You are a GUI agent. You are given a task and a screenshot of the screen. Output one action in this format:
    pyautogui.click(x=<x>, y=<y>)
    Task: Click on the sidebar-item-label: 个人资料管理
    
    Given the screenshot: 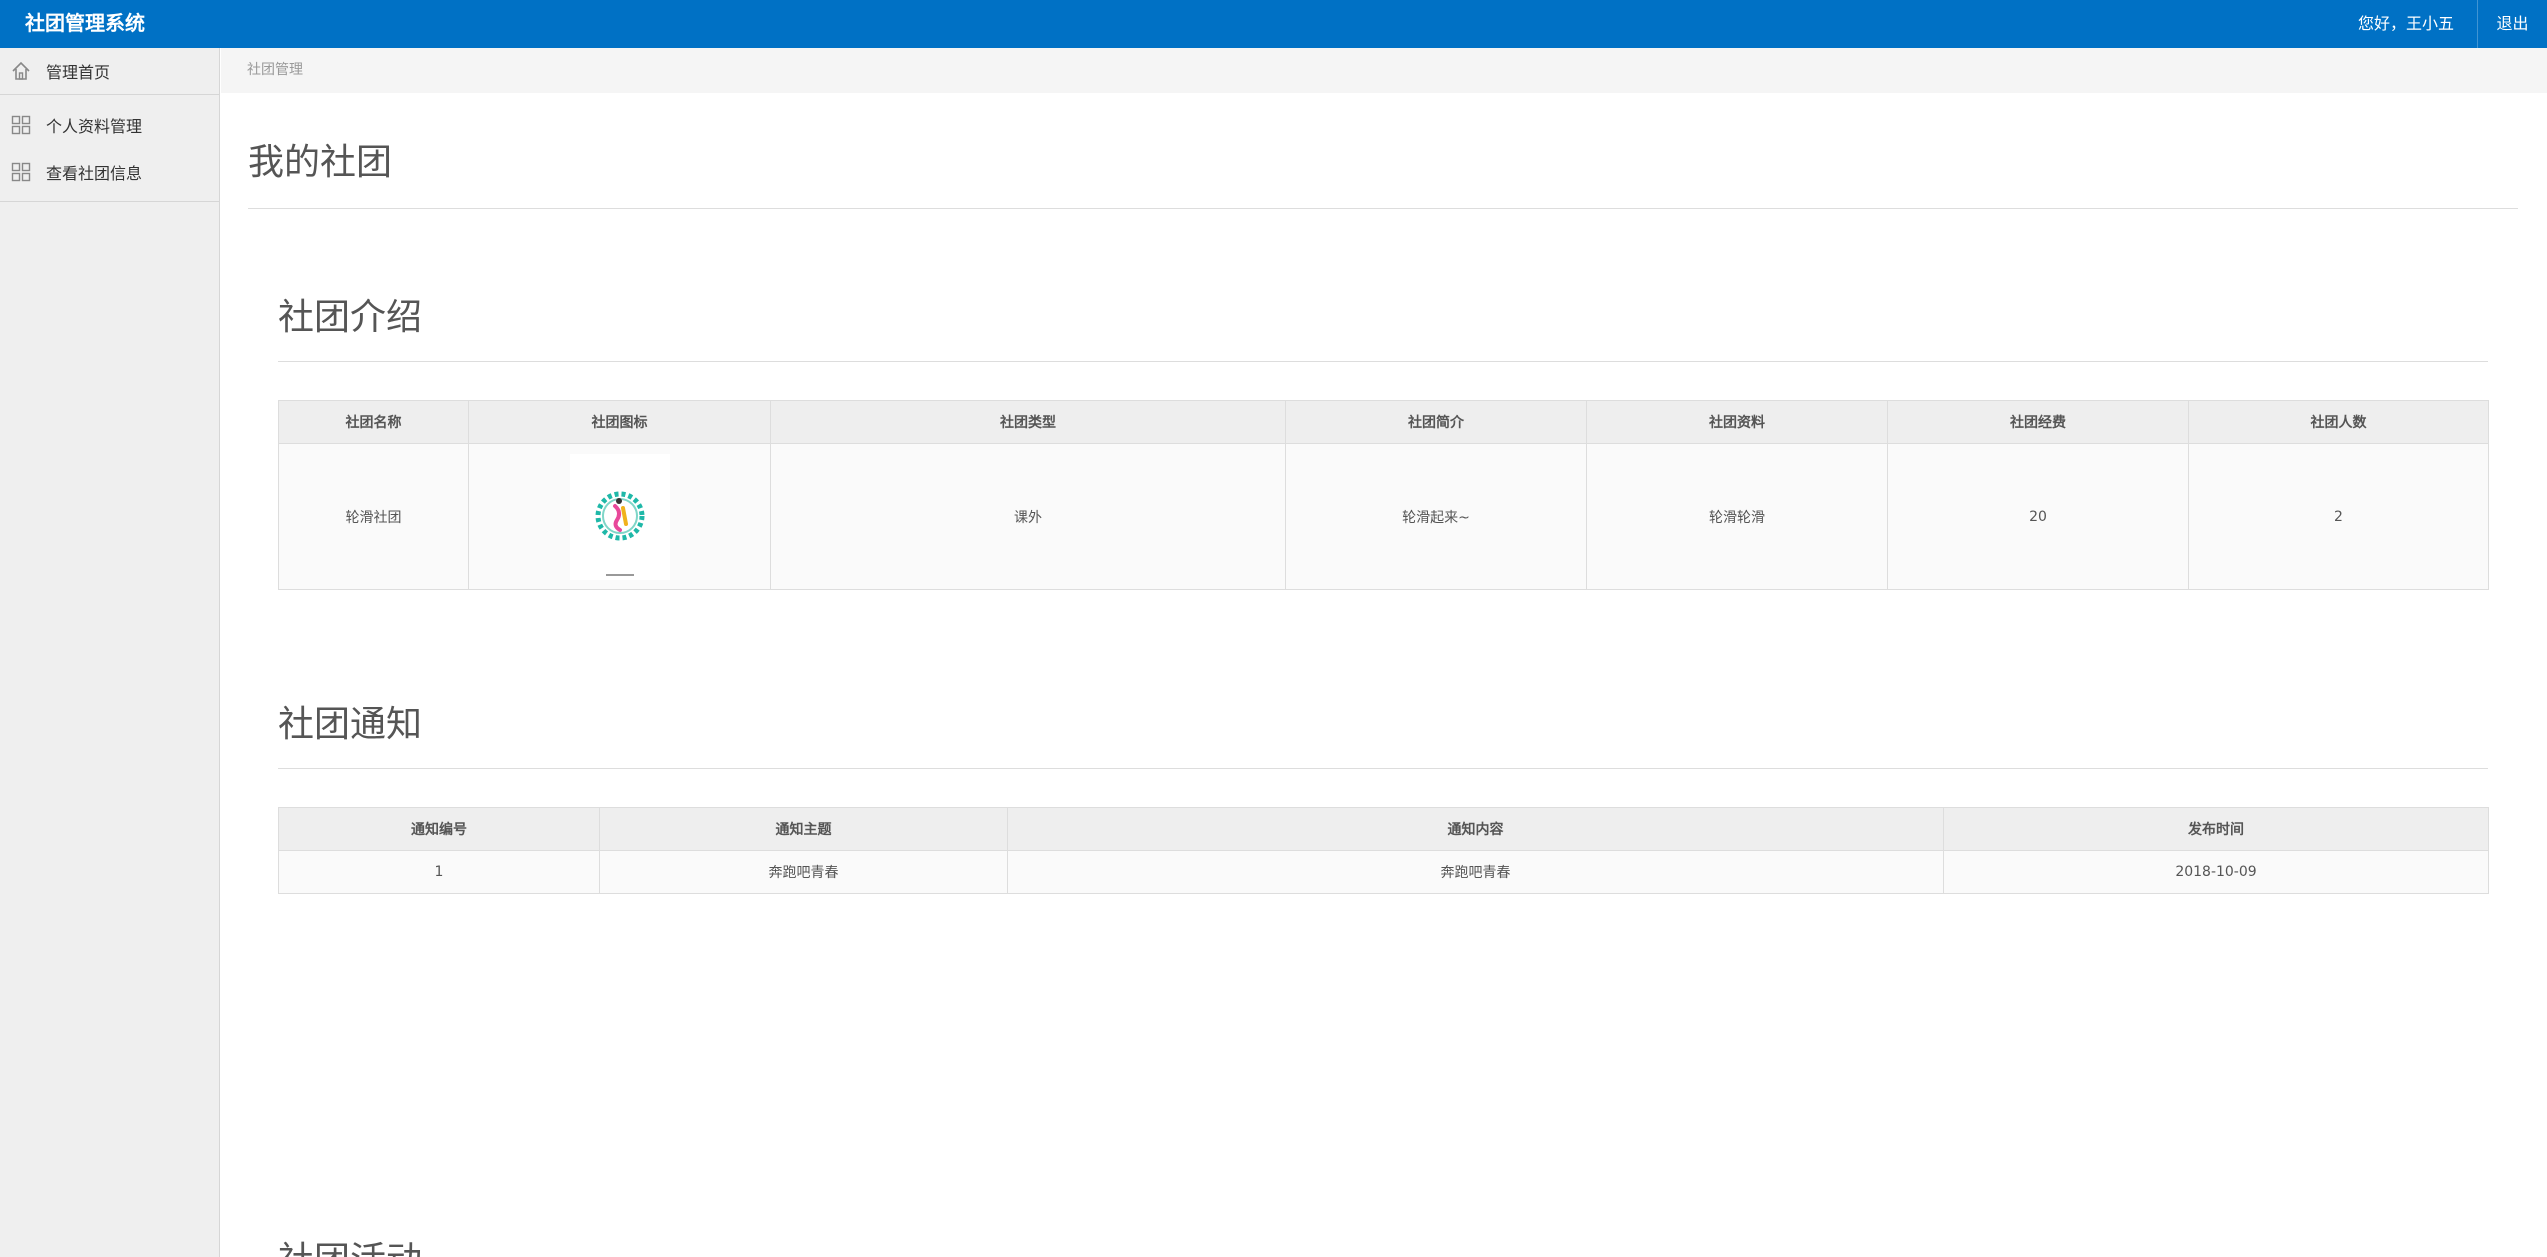 What is the action you would take?
    pyautogui.click(x=94, y=126)
    